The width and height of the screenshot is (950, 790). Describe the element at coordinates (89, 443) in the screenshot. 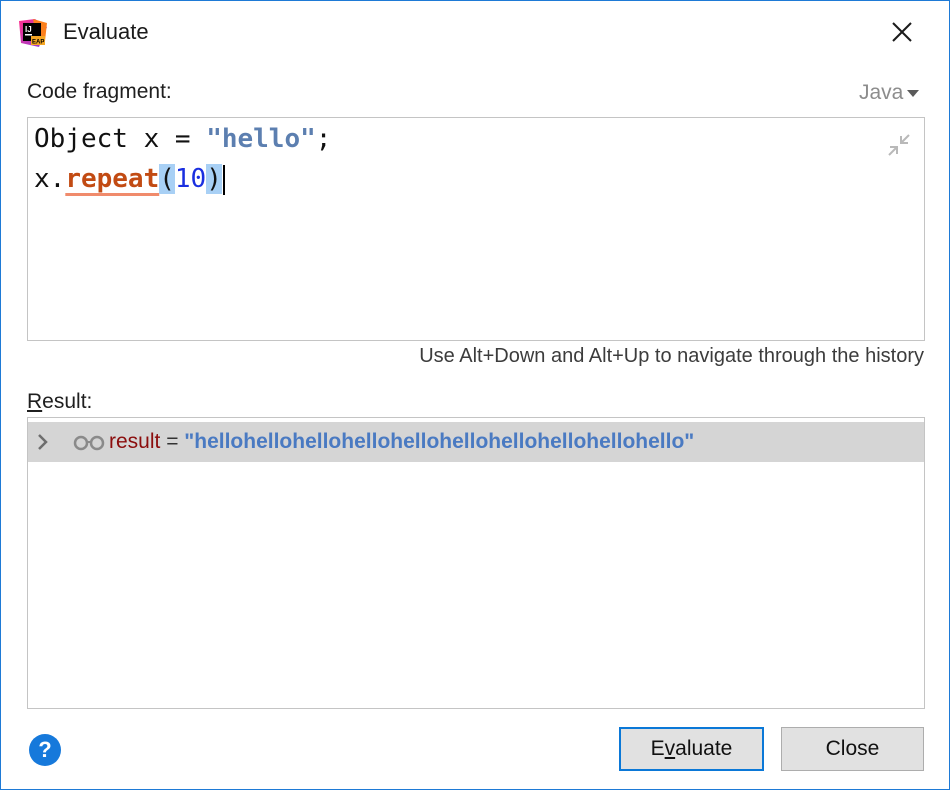

I see `watch-glasses-icon` at that location.